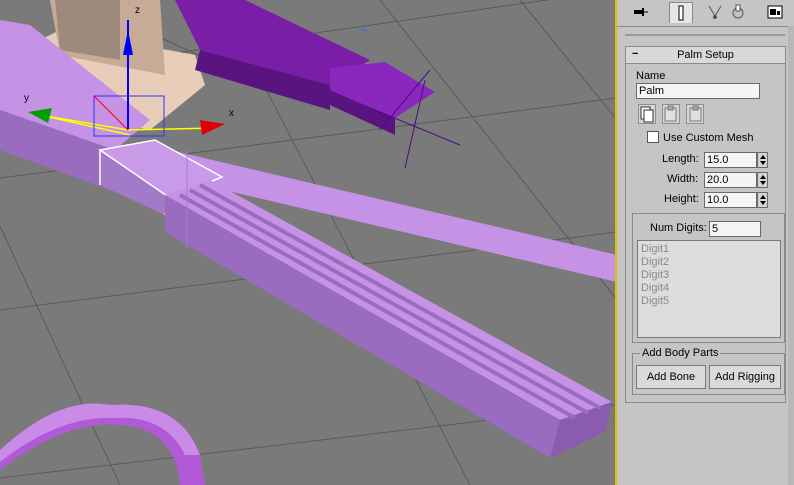  I want to click on list-item: Digit5, so click(709, 301).